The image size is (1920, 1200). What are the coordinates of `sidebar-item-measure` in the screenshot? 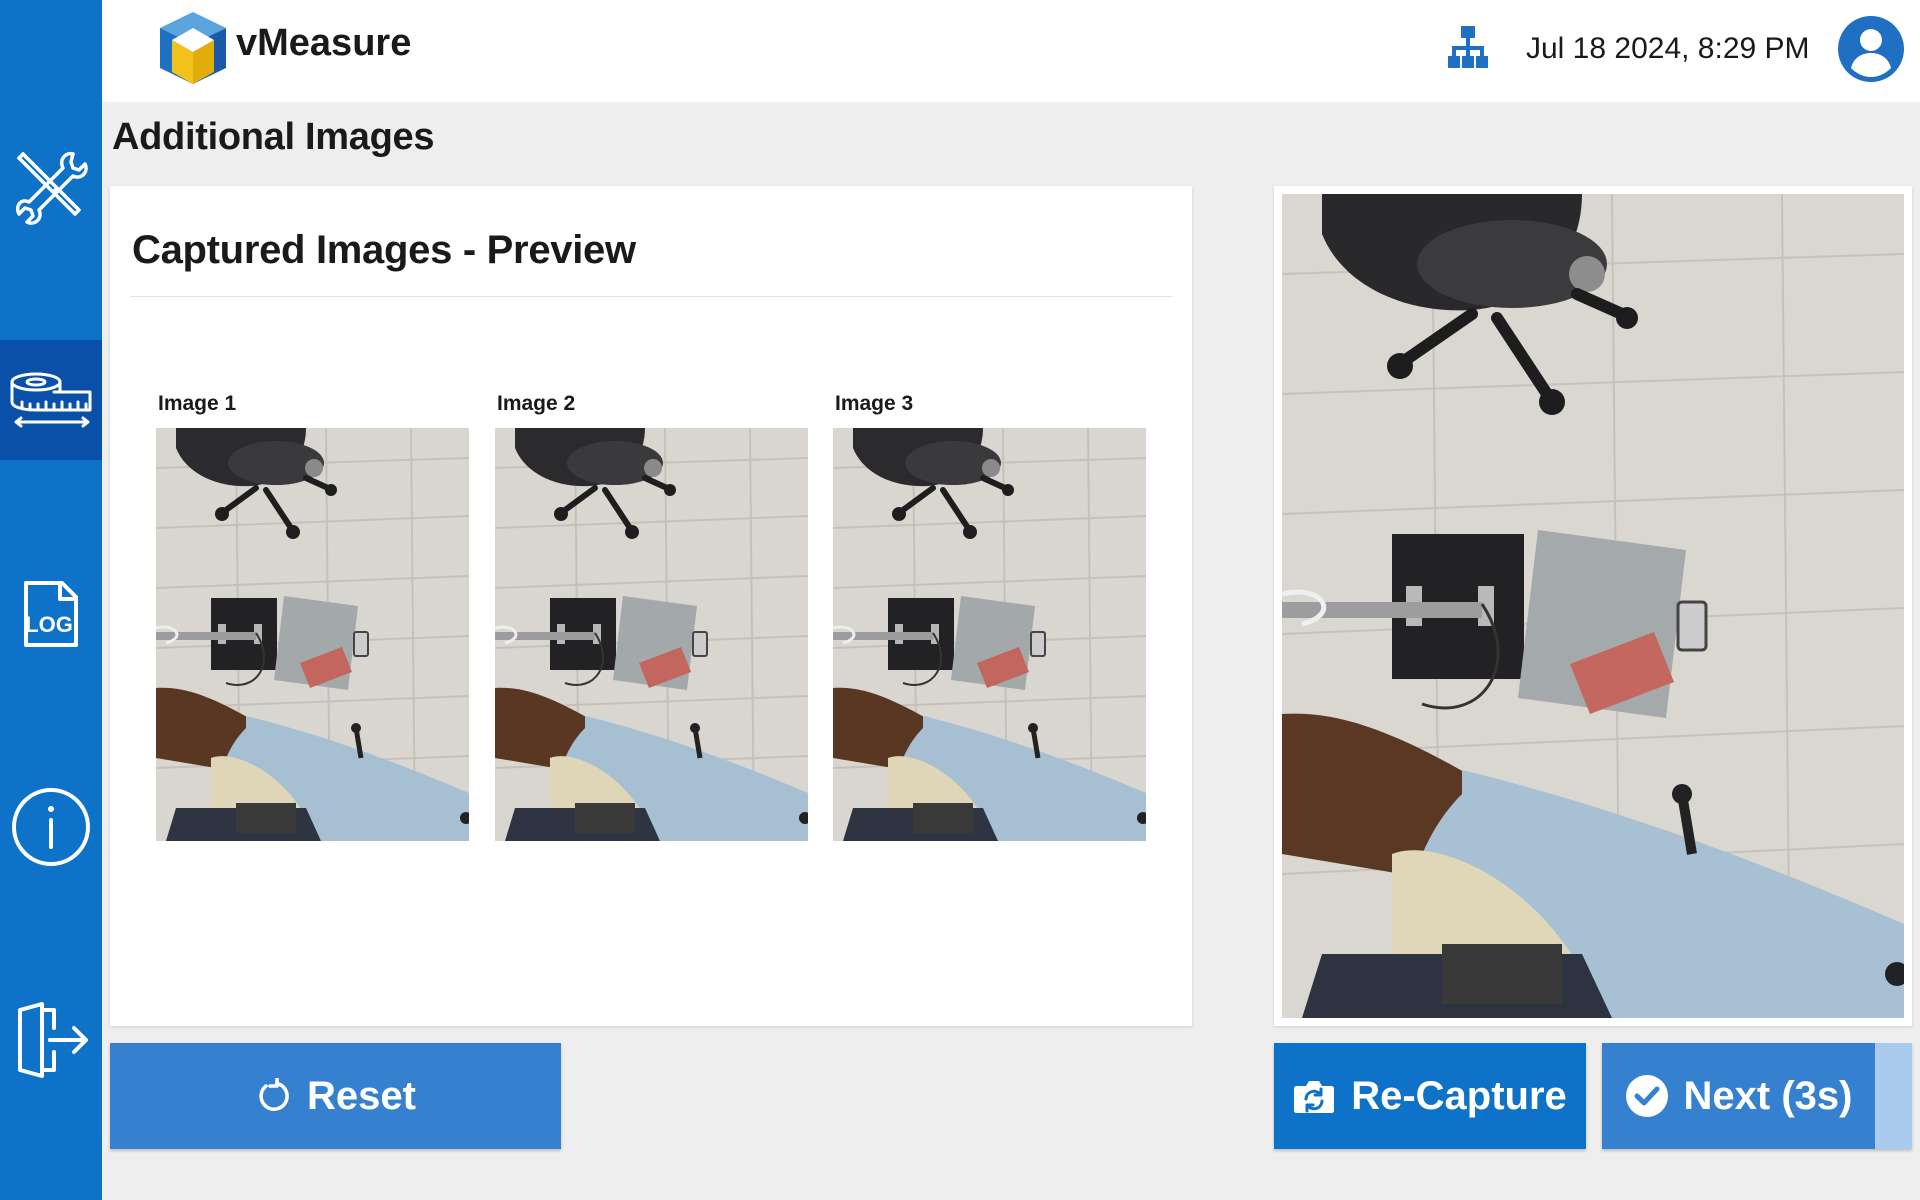 It's located at (51, 400).